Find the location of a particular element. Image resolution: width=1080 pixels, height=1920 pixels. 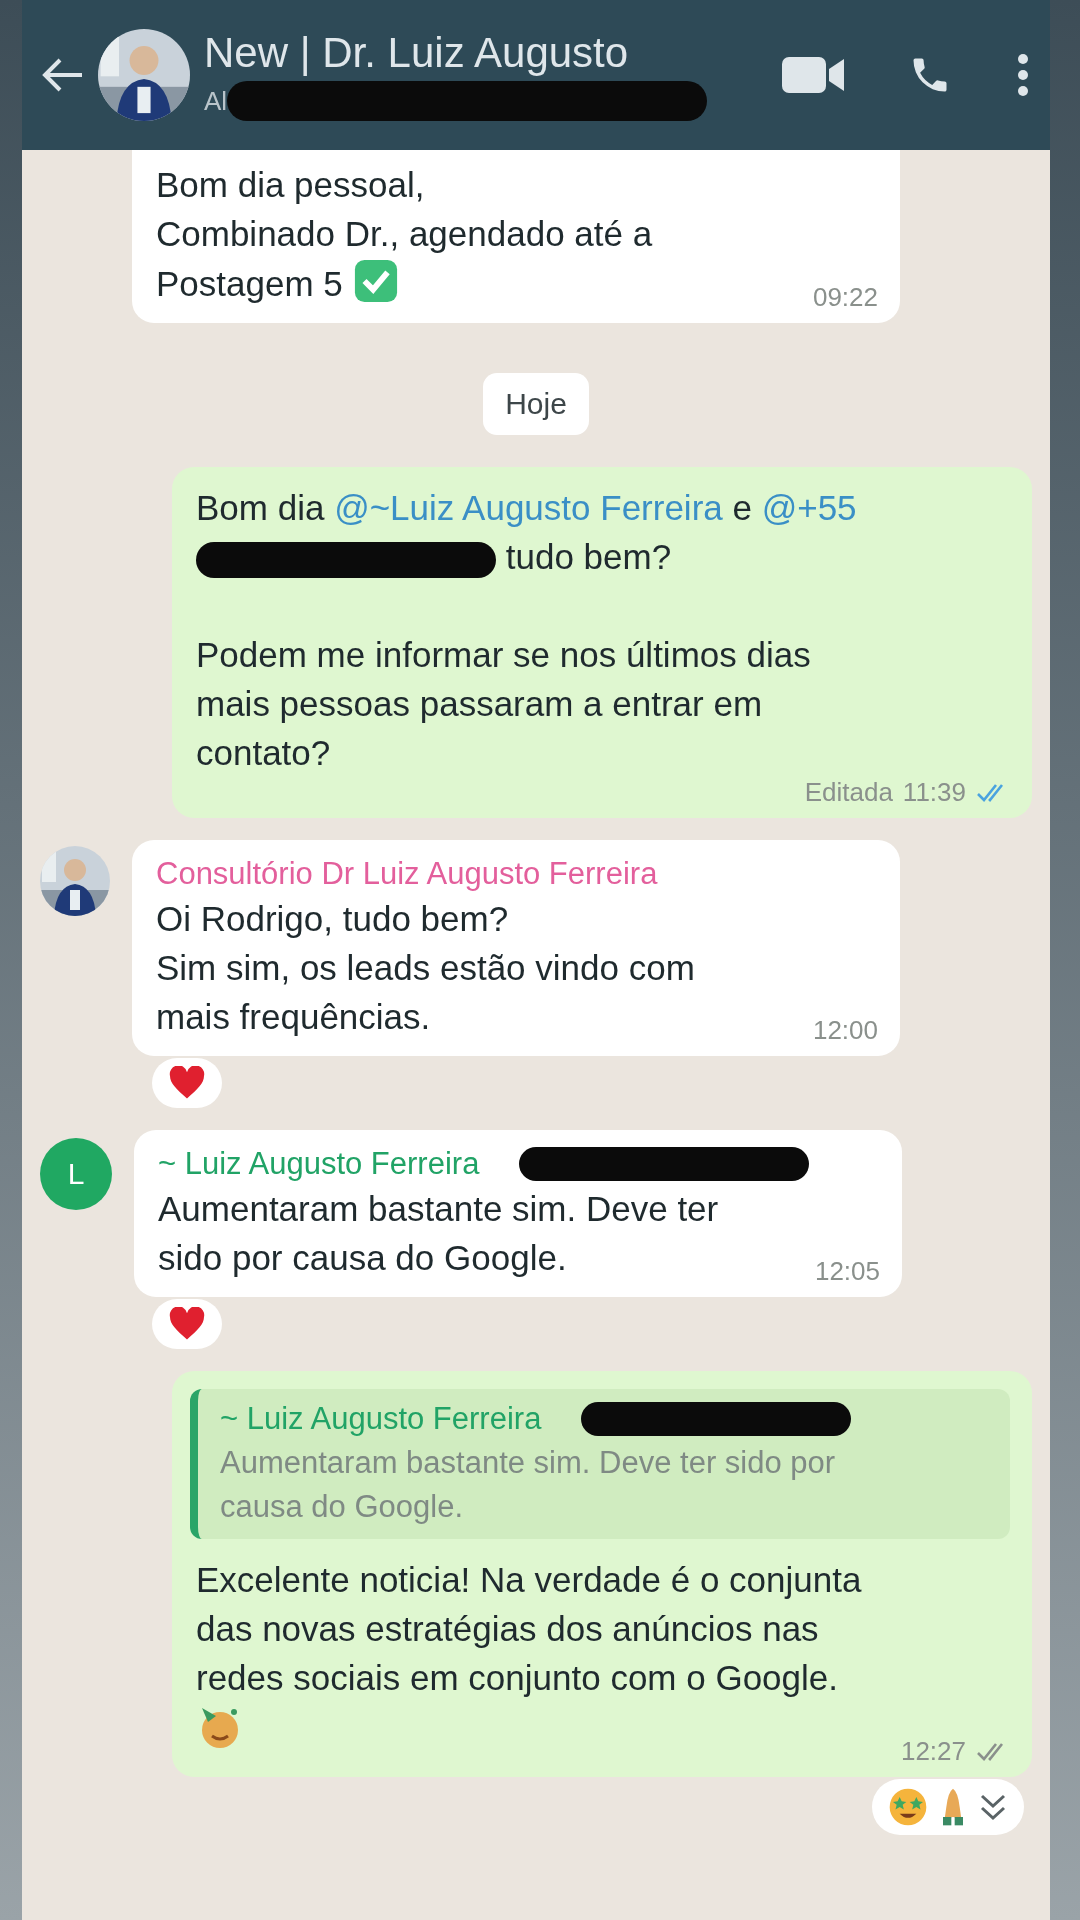

avatar: L is located at coordinates (76, 1174).